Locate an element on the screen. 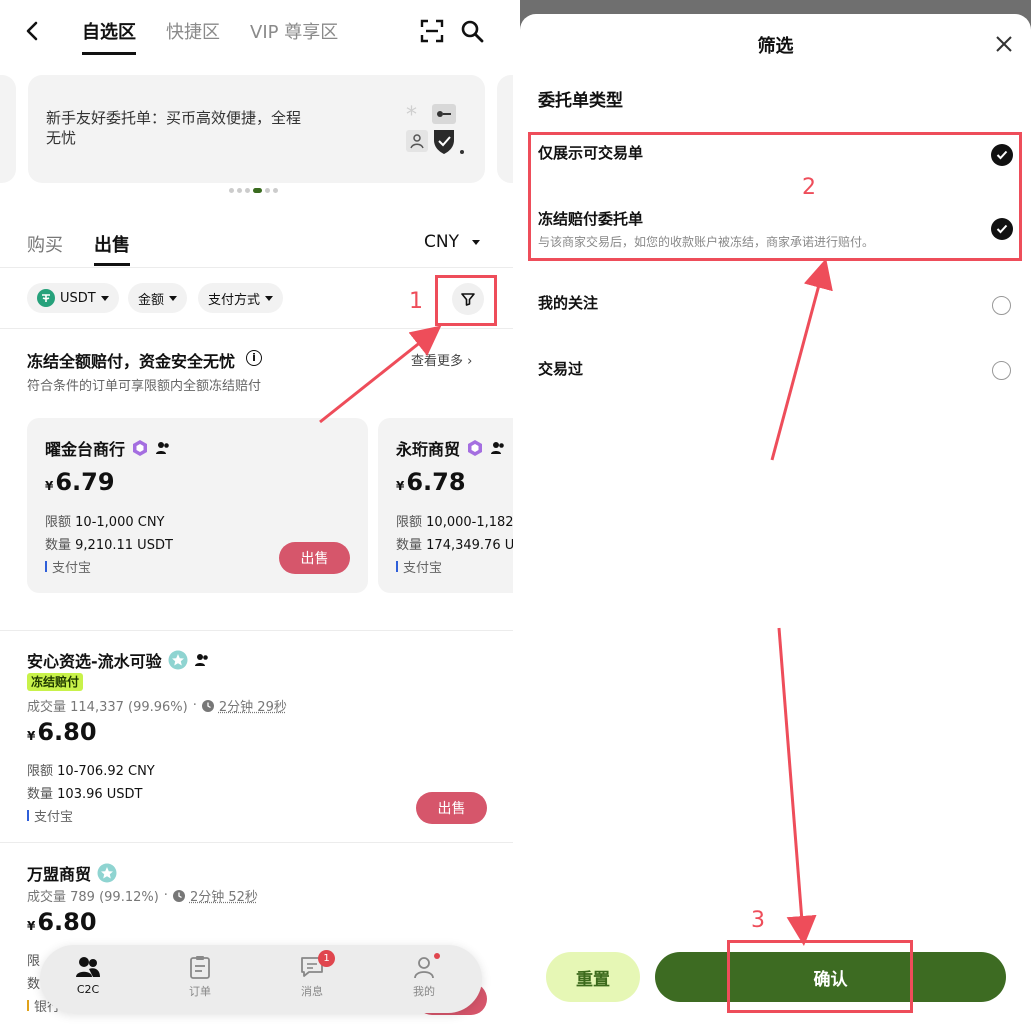  divider is located at coordinates (256, 842).